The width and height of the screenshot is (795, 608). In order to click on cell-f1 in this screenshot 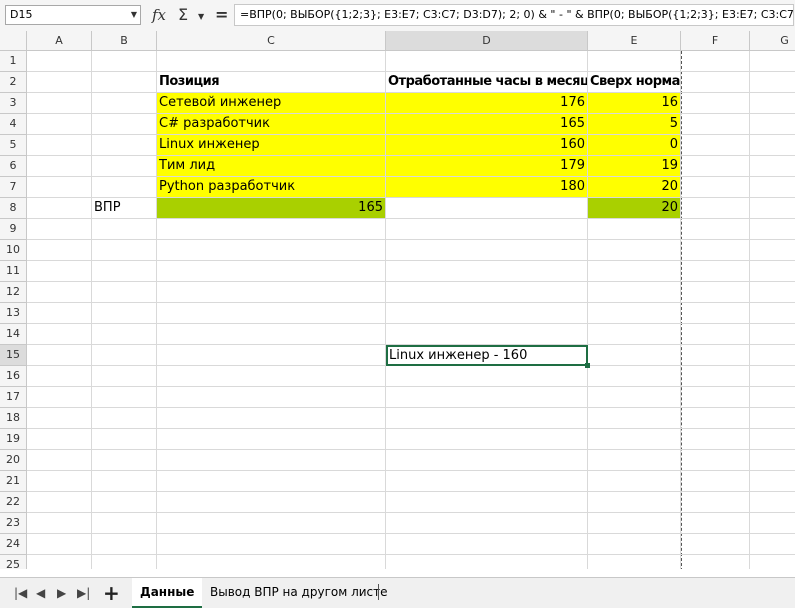, I will do `click(715, 61)`.